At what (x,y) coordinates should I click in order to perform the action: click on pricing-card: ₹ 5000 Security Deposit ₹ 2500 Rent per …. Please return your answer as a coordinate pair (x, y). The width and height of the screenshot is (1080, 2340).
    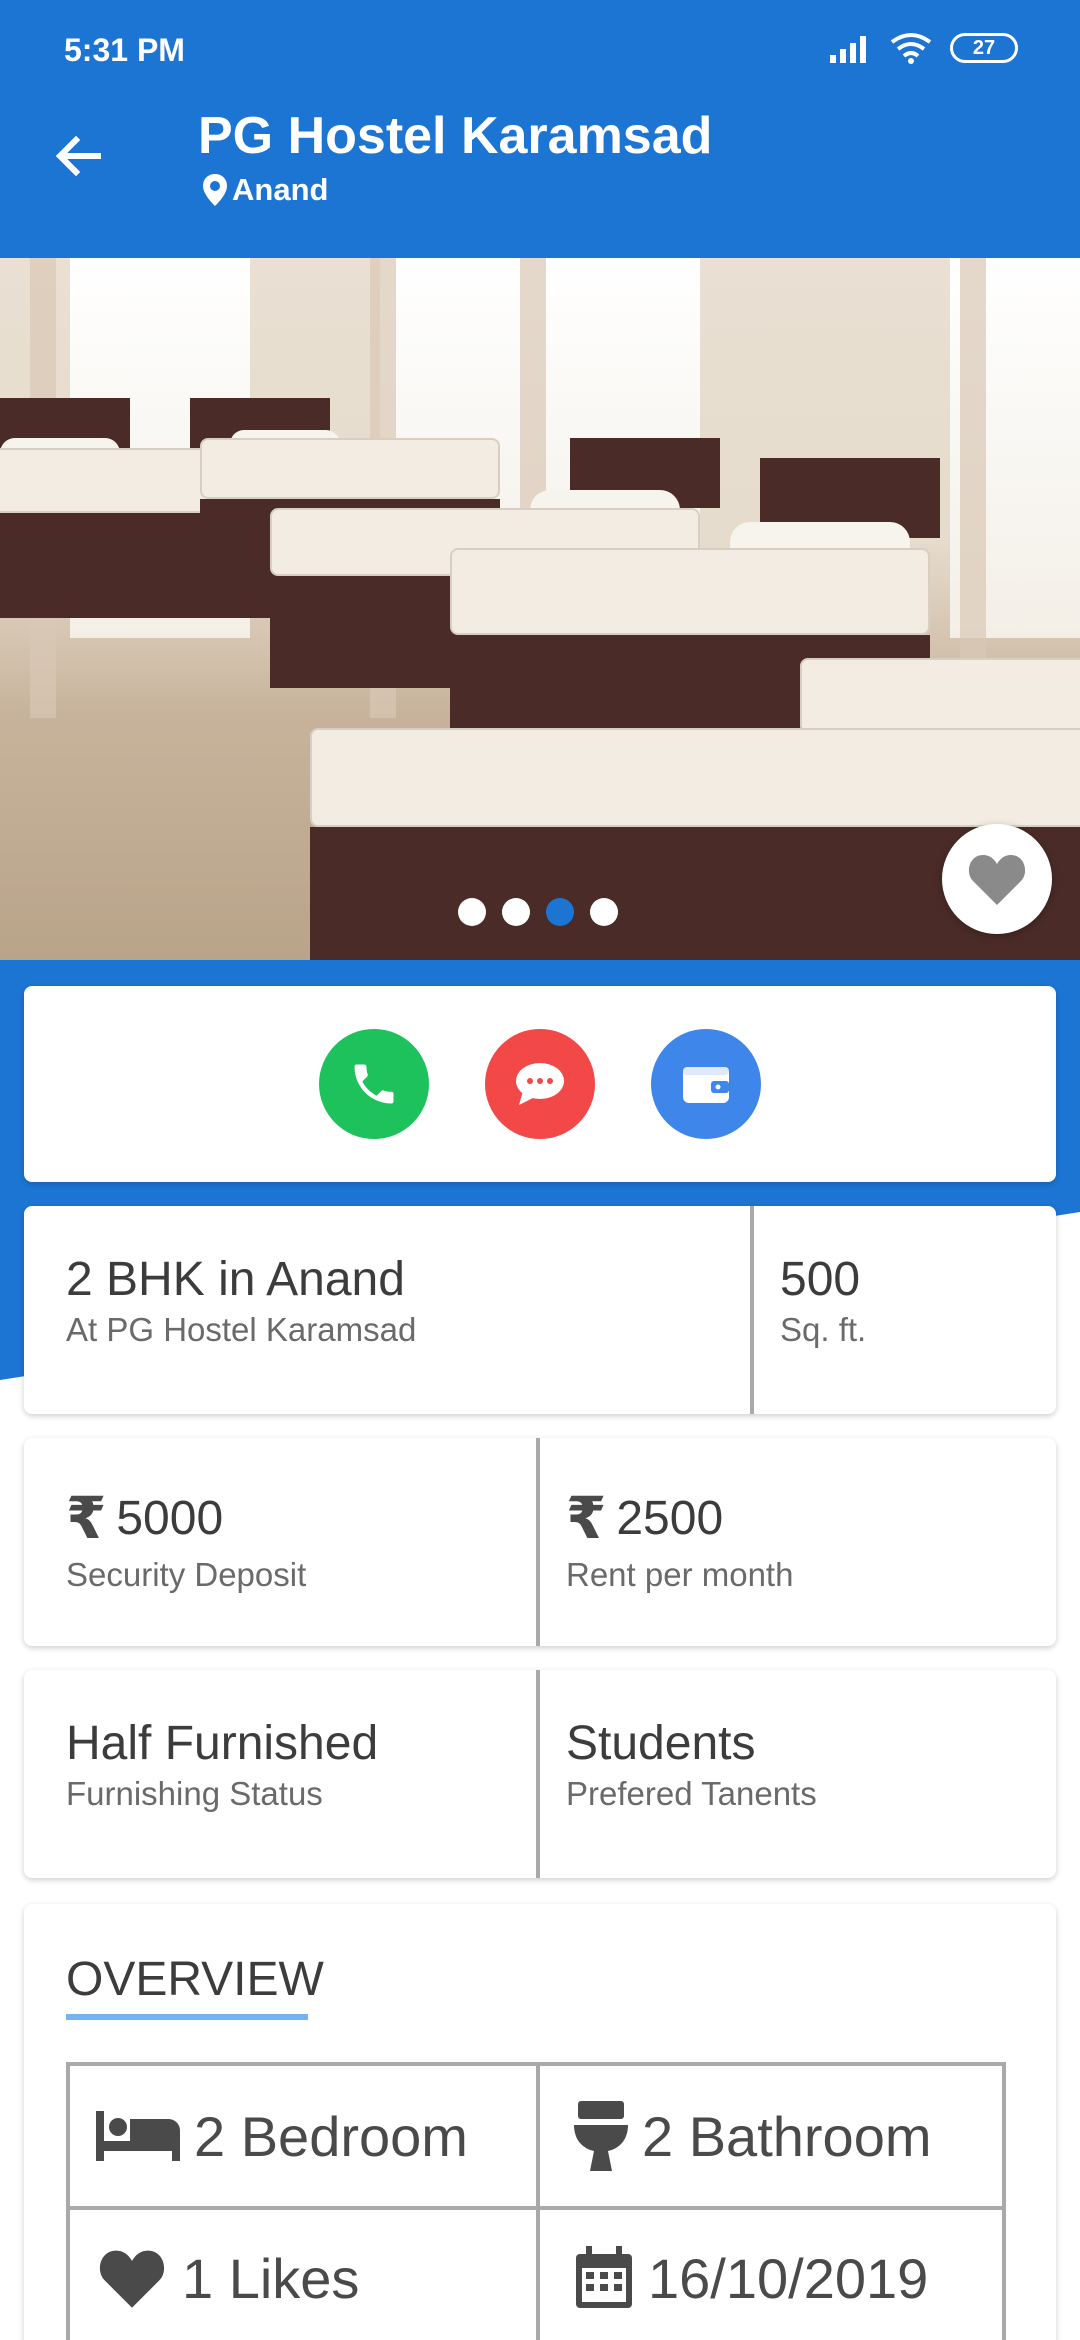
    Looking at the image, I should click on (540, 1542).